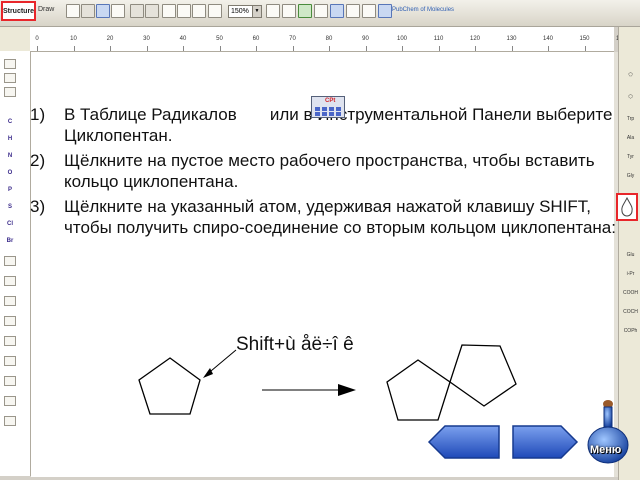 The image size is (640, 480). Describe the element at coordinates (464, 442) in the screenshot. I see `previous-button` at that location.